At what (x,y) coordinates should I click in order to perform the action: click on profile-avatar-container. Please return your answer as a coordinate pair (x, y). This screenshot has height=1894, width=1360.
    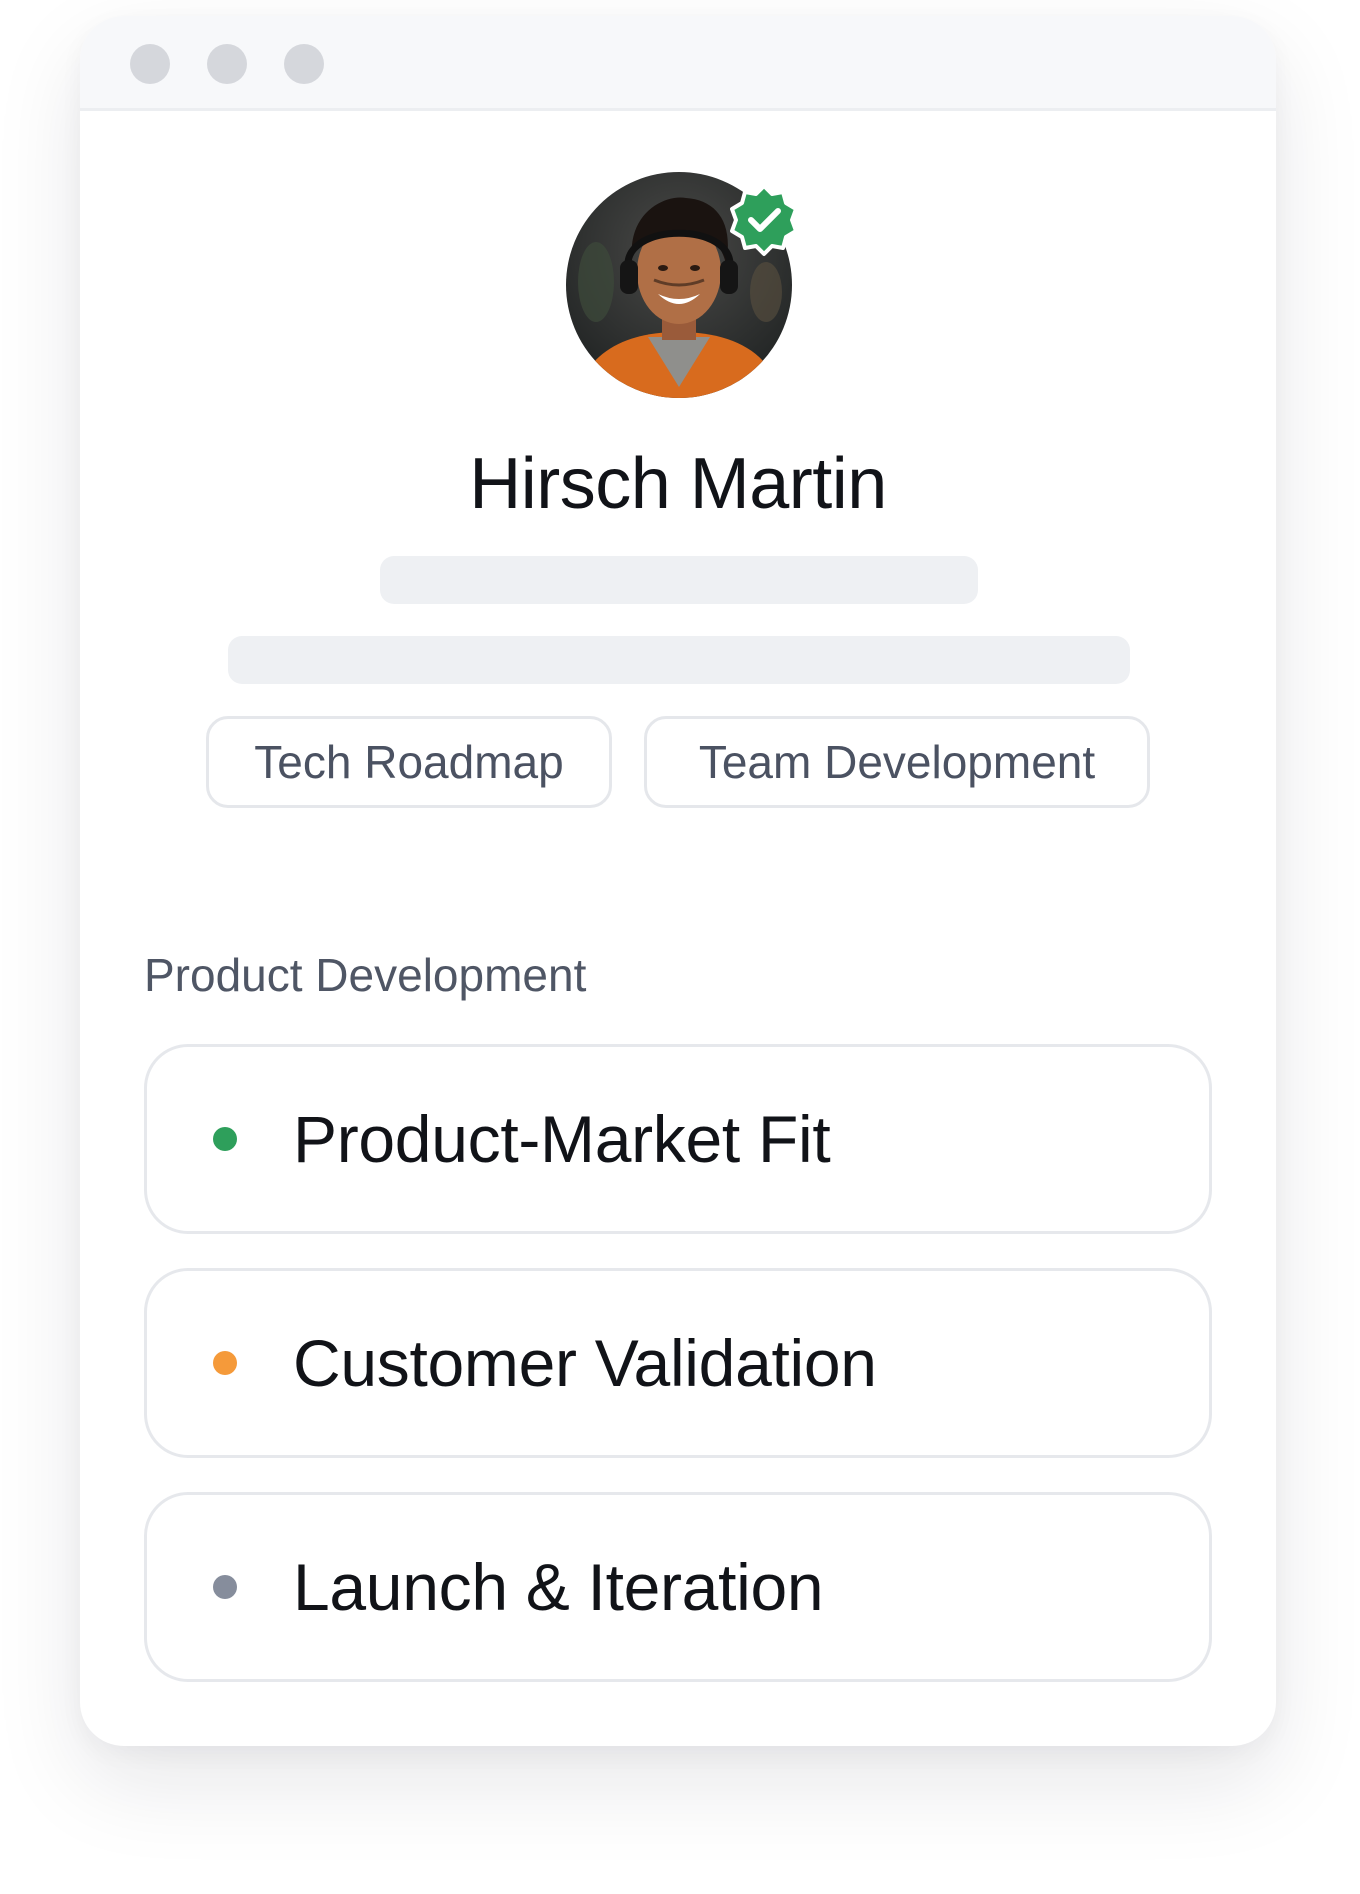
    Looking at the image, I should click on (682, 285).